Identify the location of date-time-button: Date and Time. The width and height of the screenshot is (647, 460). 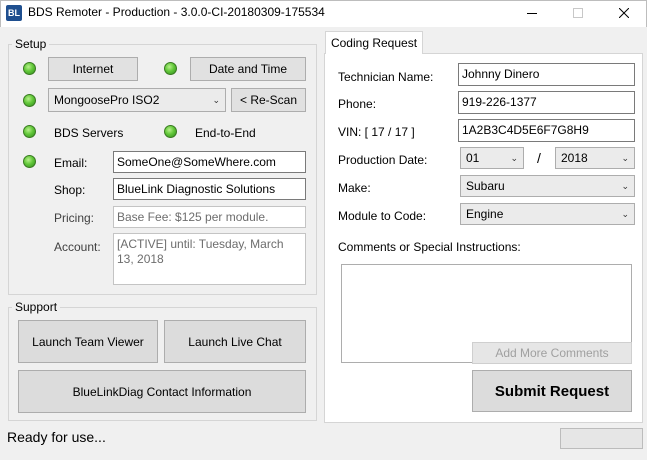
(248, 69).